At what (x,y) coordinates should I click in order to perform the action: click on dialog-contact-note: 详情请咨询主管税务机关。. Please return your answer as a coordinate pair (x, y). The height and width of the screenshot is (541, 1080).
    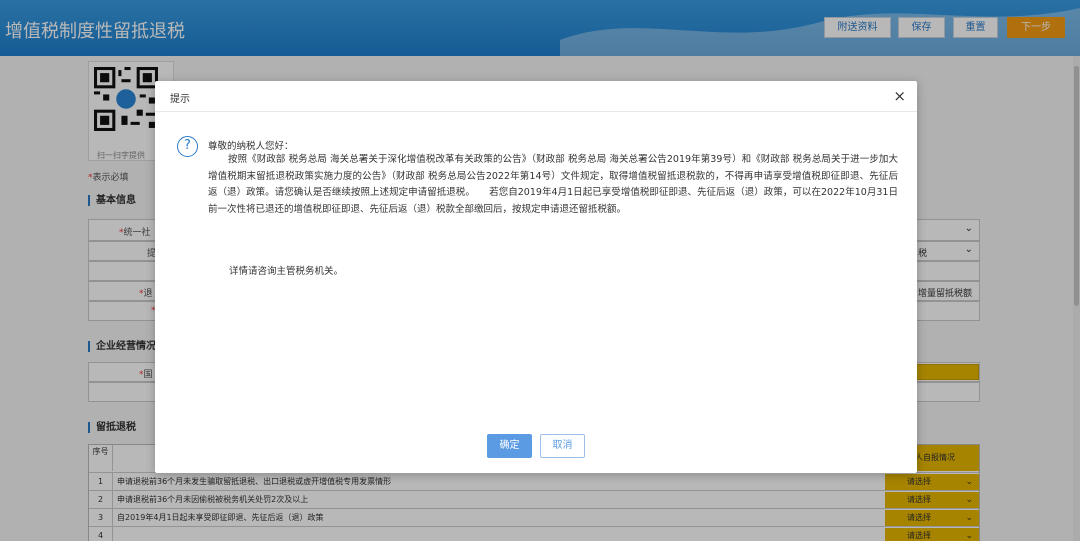
    Looking at the image, I should click on (286, 271).